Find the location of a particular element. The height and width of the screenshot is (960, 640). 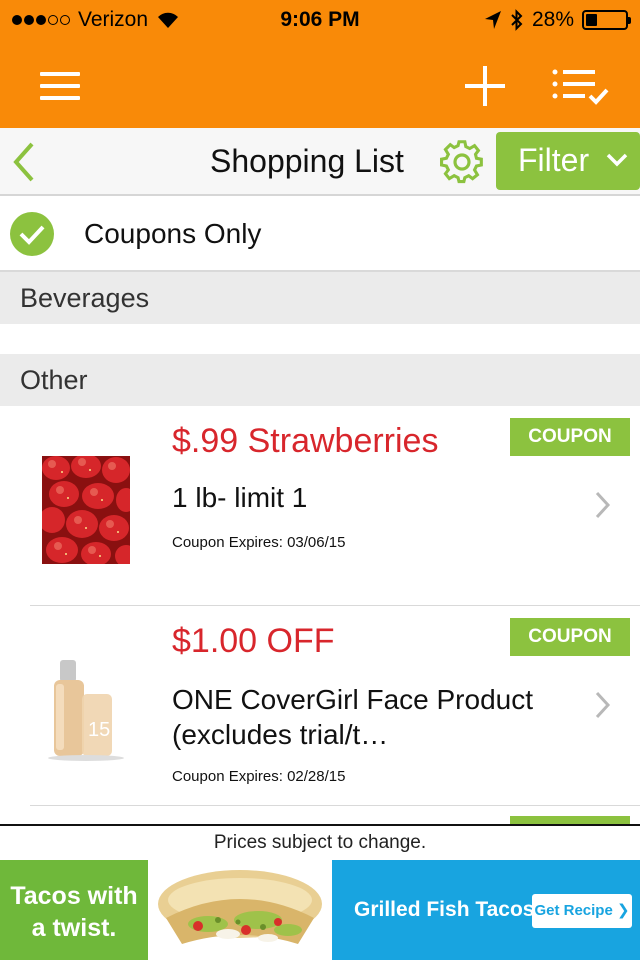

section-header-beverages: Beverages is located at coordinates (320, 298).